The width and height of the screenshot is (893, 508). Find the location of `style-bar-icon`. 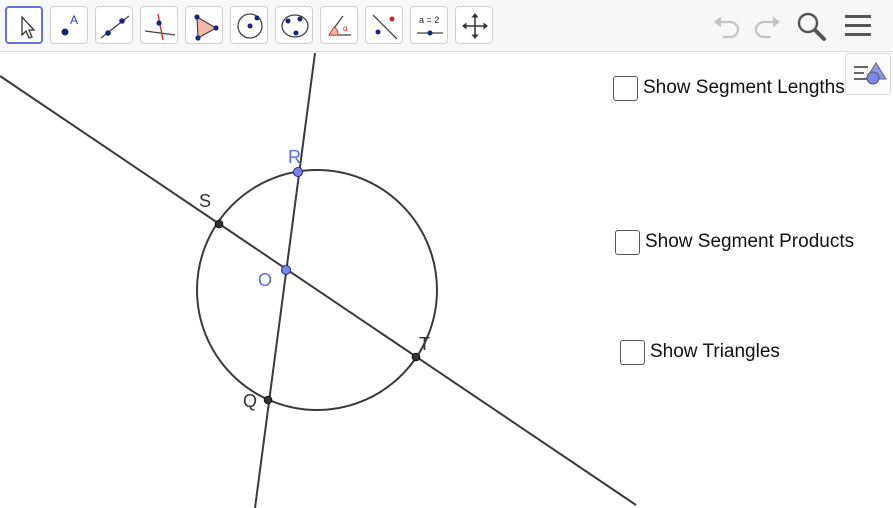

style-bar-icon is located at coordinates (870, 73).